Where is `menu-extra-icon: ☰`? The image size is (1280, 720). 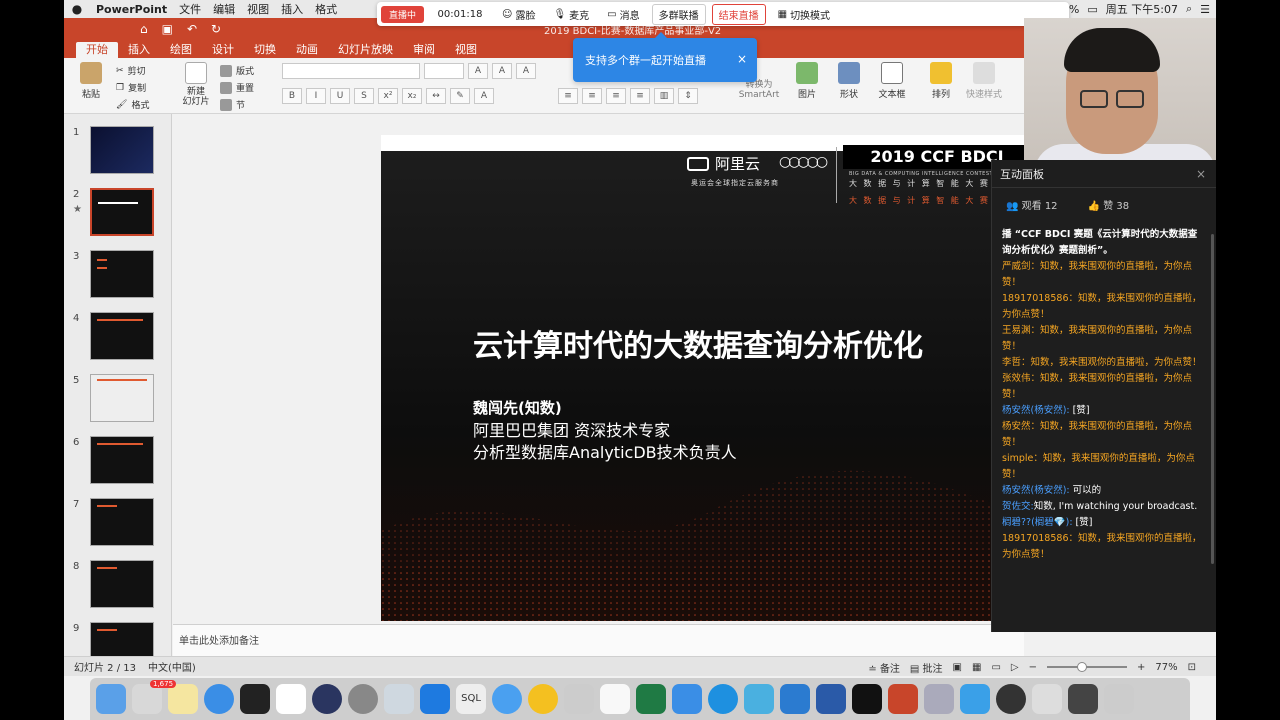
menu-extra-icon: ☰ is located at coordinates (1205, 9).